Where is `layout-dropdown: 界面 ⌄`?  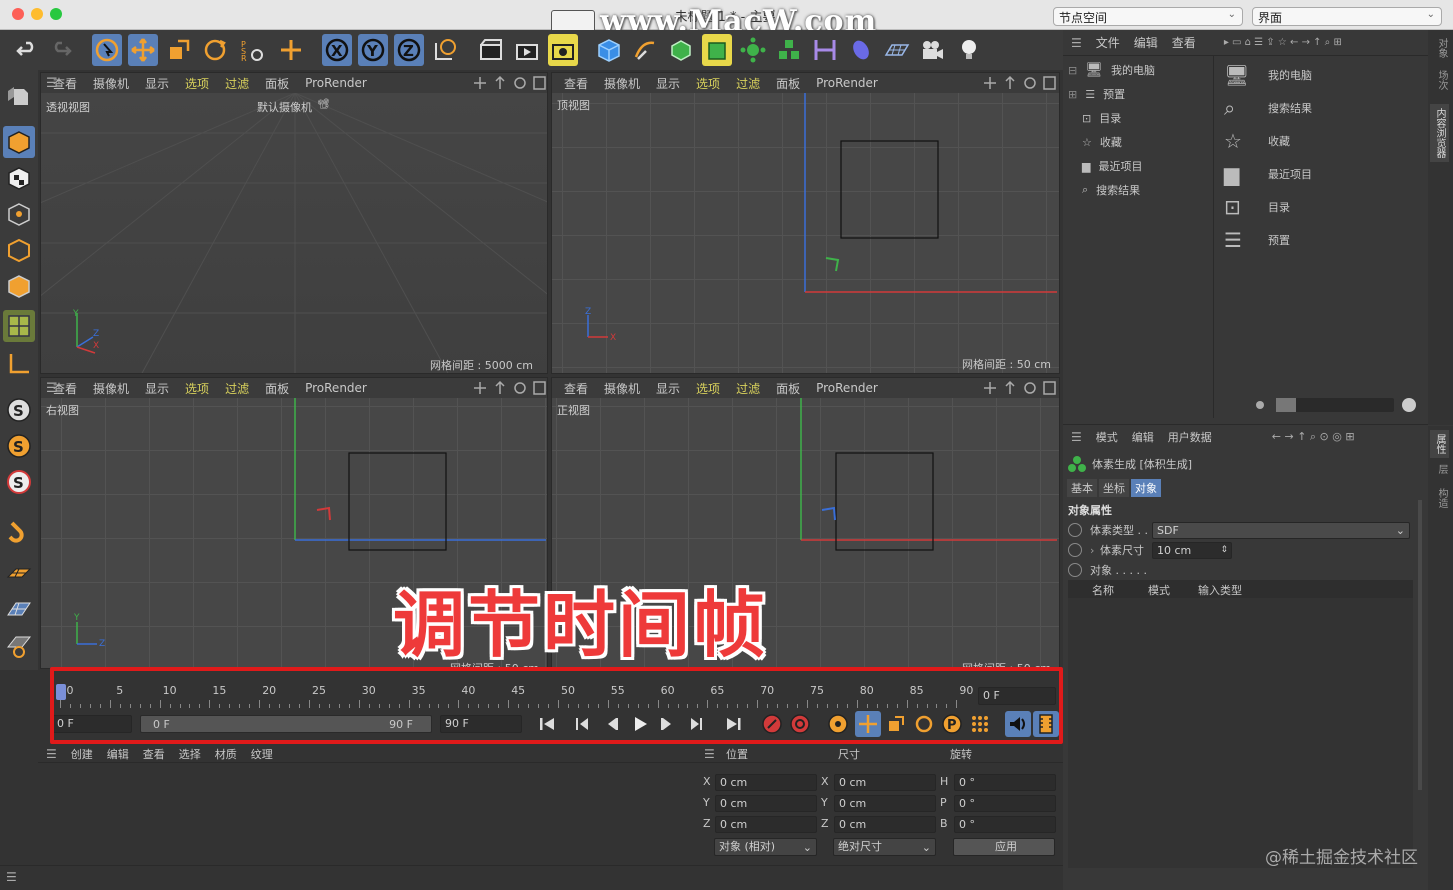 layout-dropdown: 界面 ⌄ is located at coordinates (1347, 16).